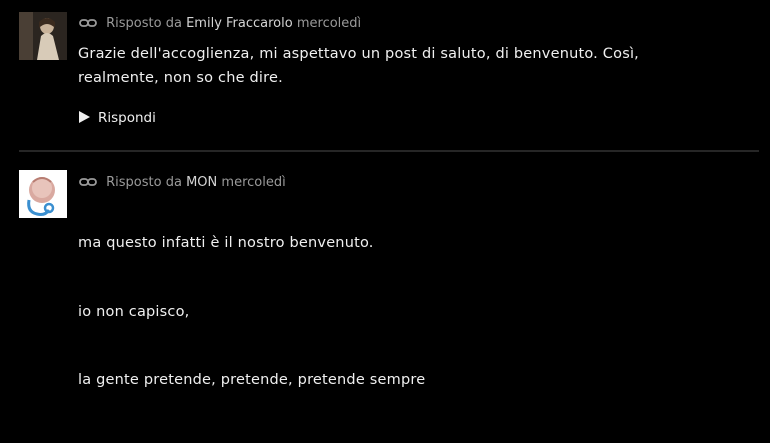  I want to click on reply-meta: Risposto da Emily Fraccarolo mercoledì, so click(220, 24).